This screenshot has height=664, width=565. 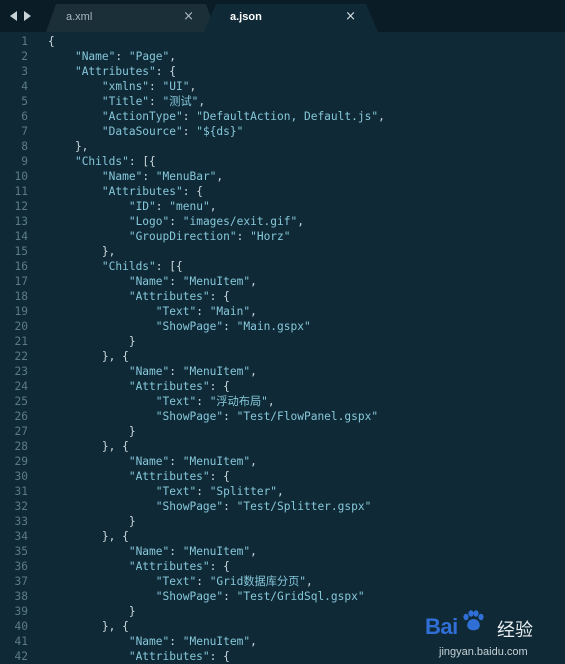 What do you see at coordinates (88, 626) in the screenshot?
I see `line-content: }, {` at bounding box center [88, 626].